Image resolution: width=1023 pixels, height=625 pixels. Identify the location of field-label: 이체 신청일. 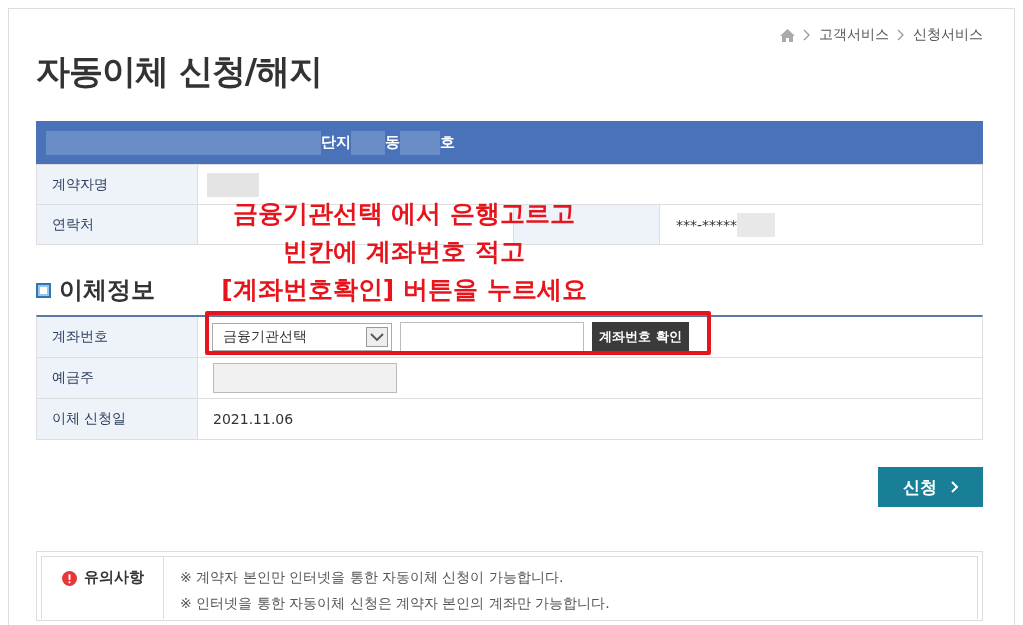
(117, 419).